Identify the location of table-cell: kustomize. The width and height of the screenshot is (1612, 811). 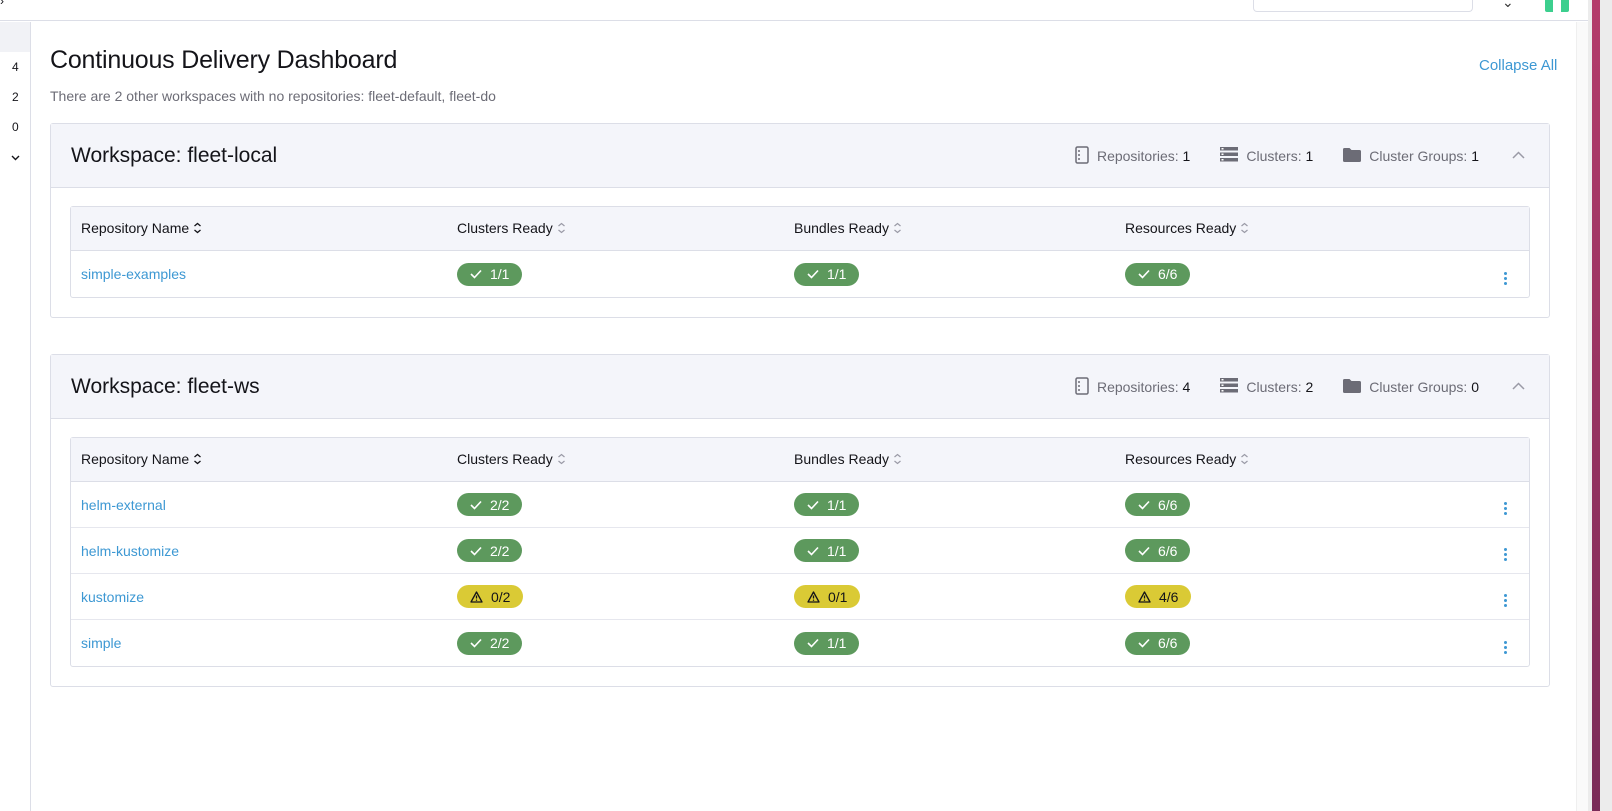
(264, 597).